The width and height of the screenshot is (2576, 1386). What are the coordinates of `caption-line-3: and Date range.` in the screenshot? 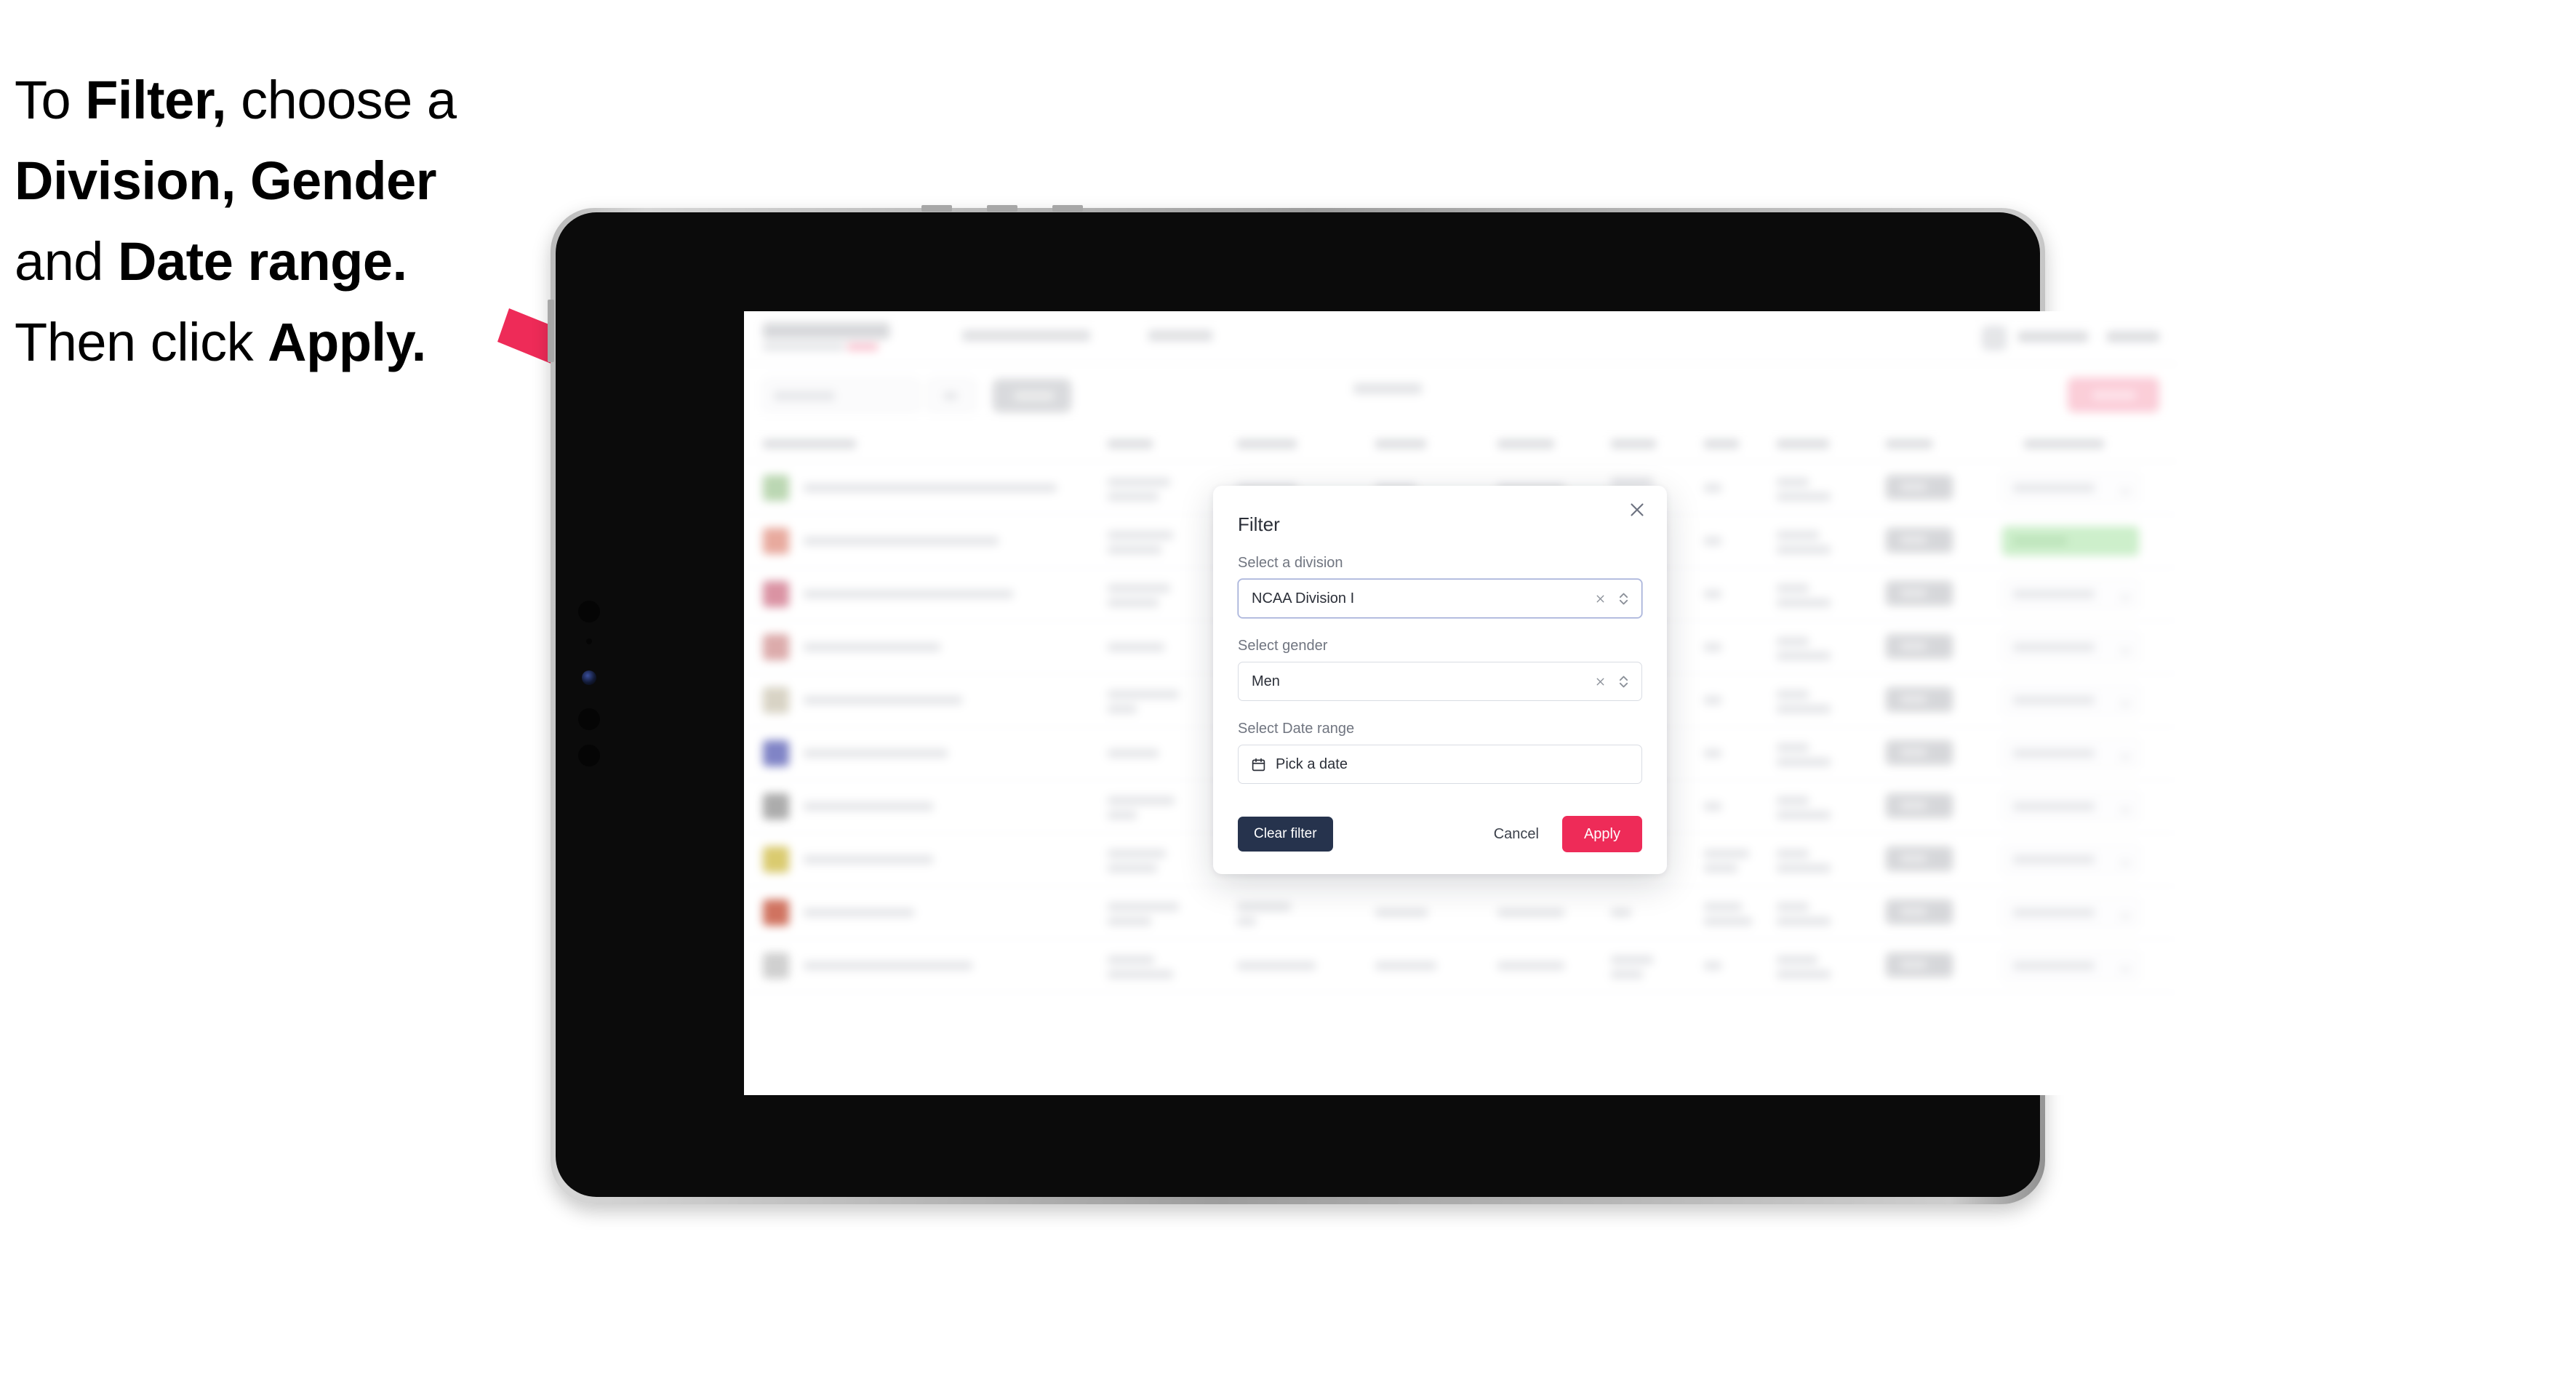 It's located at (280, 261).